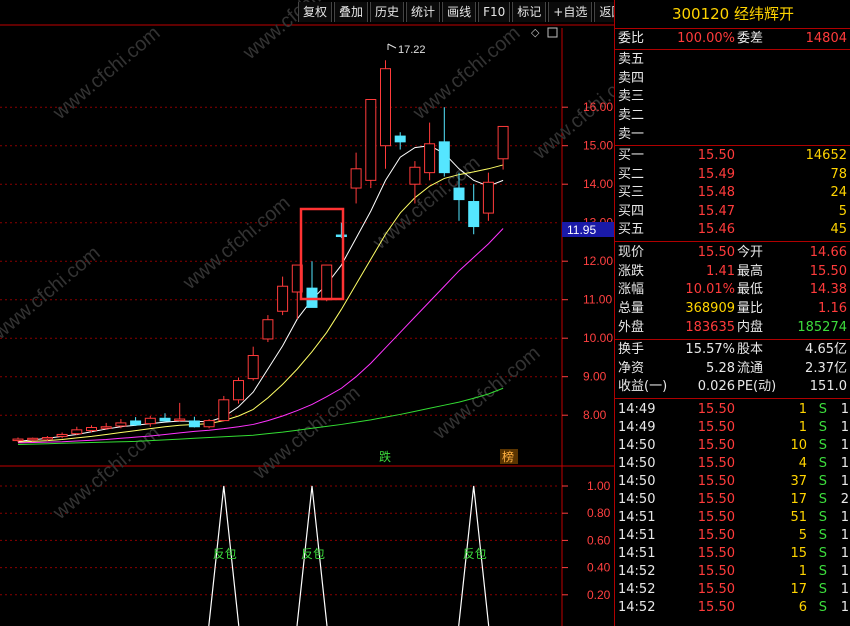 Image resolution: width=850 pixels, height=626 pixels. Describe the element at coordinates (716, 155) in the screenshot. I see `buy-level-price: 15.50` at that location.